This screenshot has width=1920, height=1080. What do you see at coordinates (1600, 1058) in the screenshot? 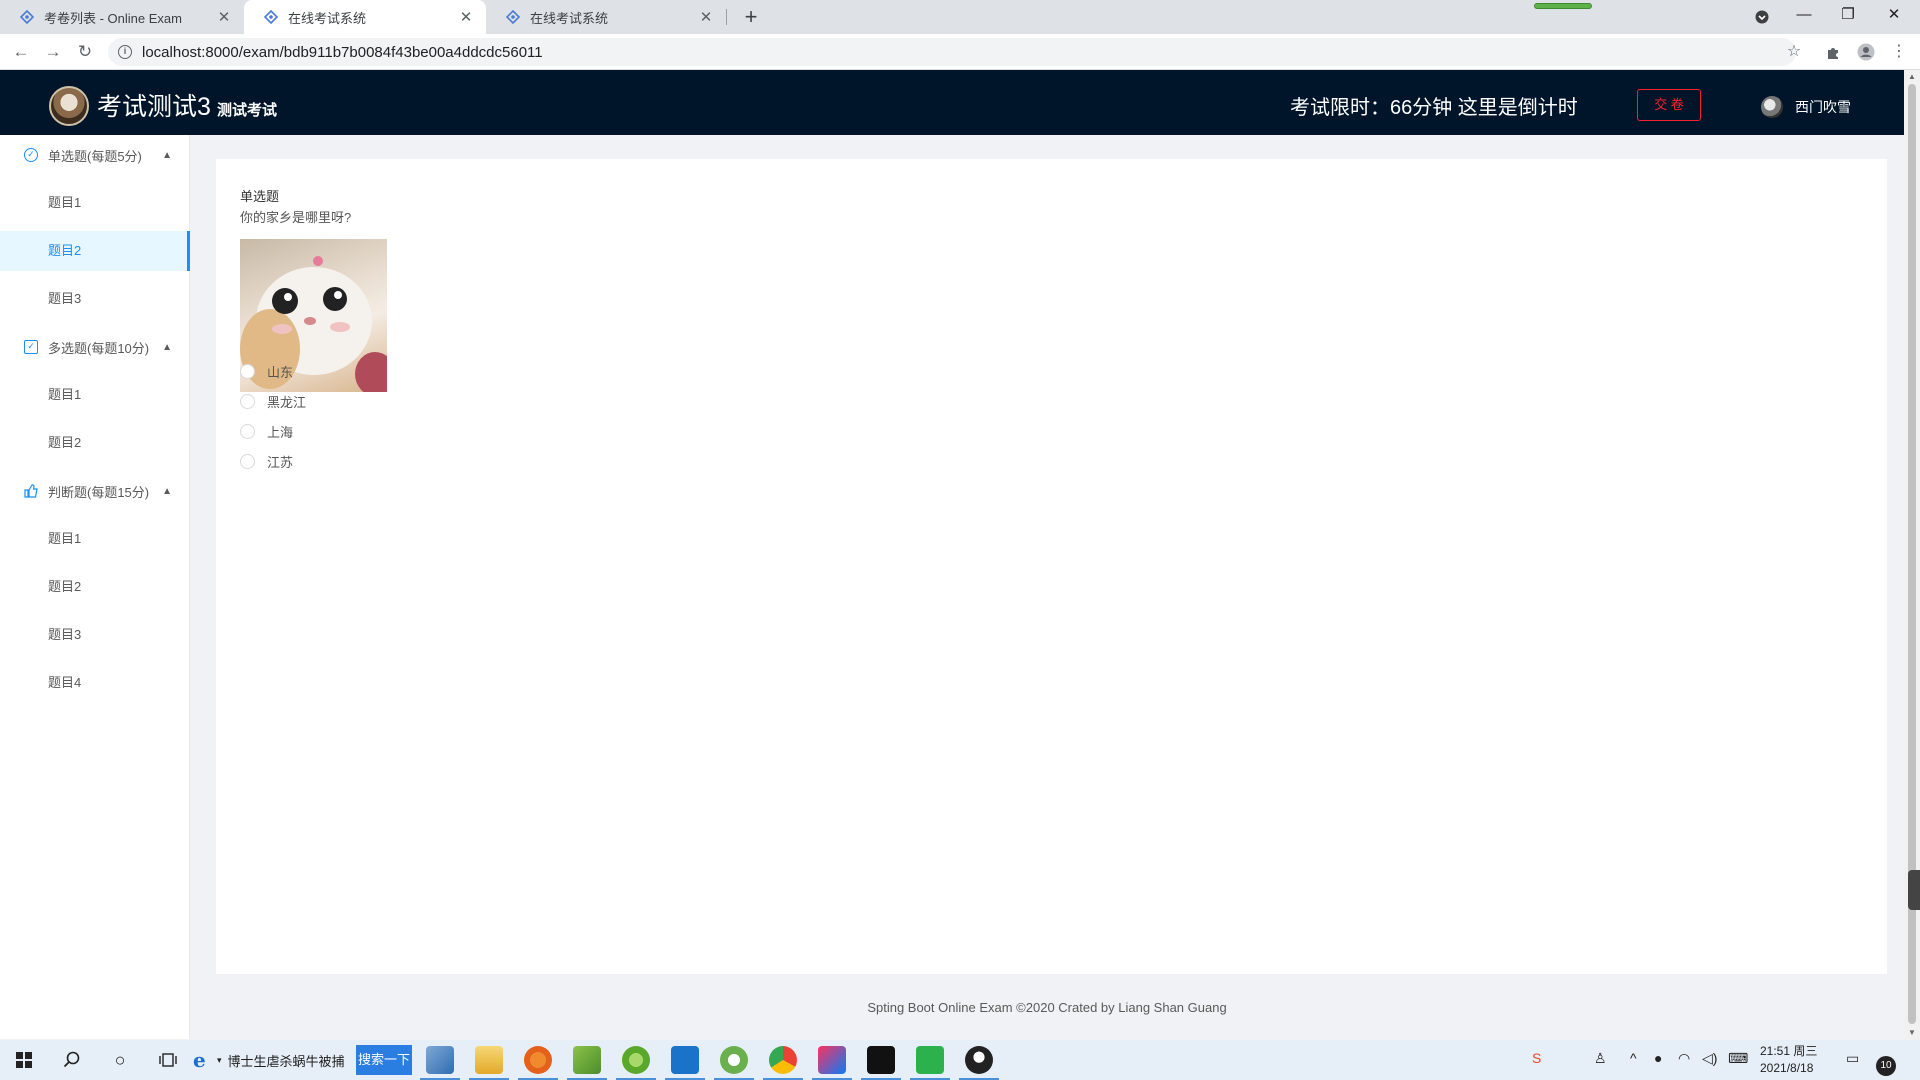
I see `people-icon: ♙` at bounding box center [1600, 1058].